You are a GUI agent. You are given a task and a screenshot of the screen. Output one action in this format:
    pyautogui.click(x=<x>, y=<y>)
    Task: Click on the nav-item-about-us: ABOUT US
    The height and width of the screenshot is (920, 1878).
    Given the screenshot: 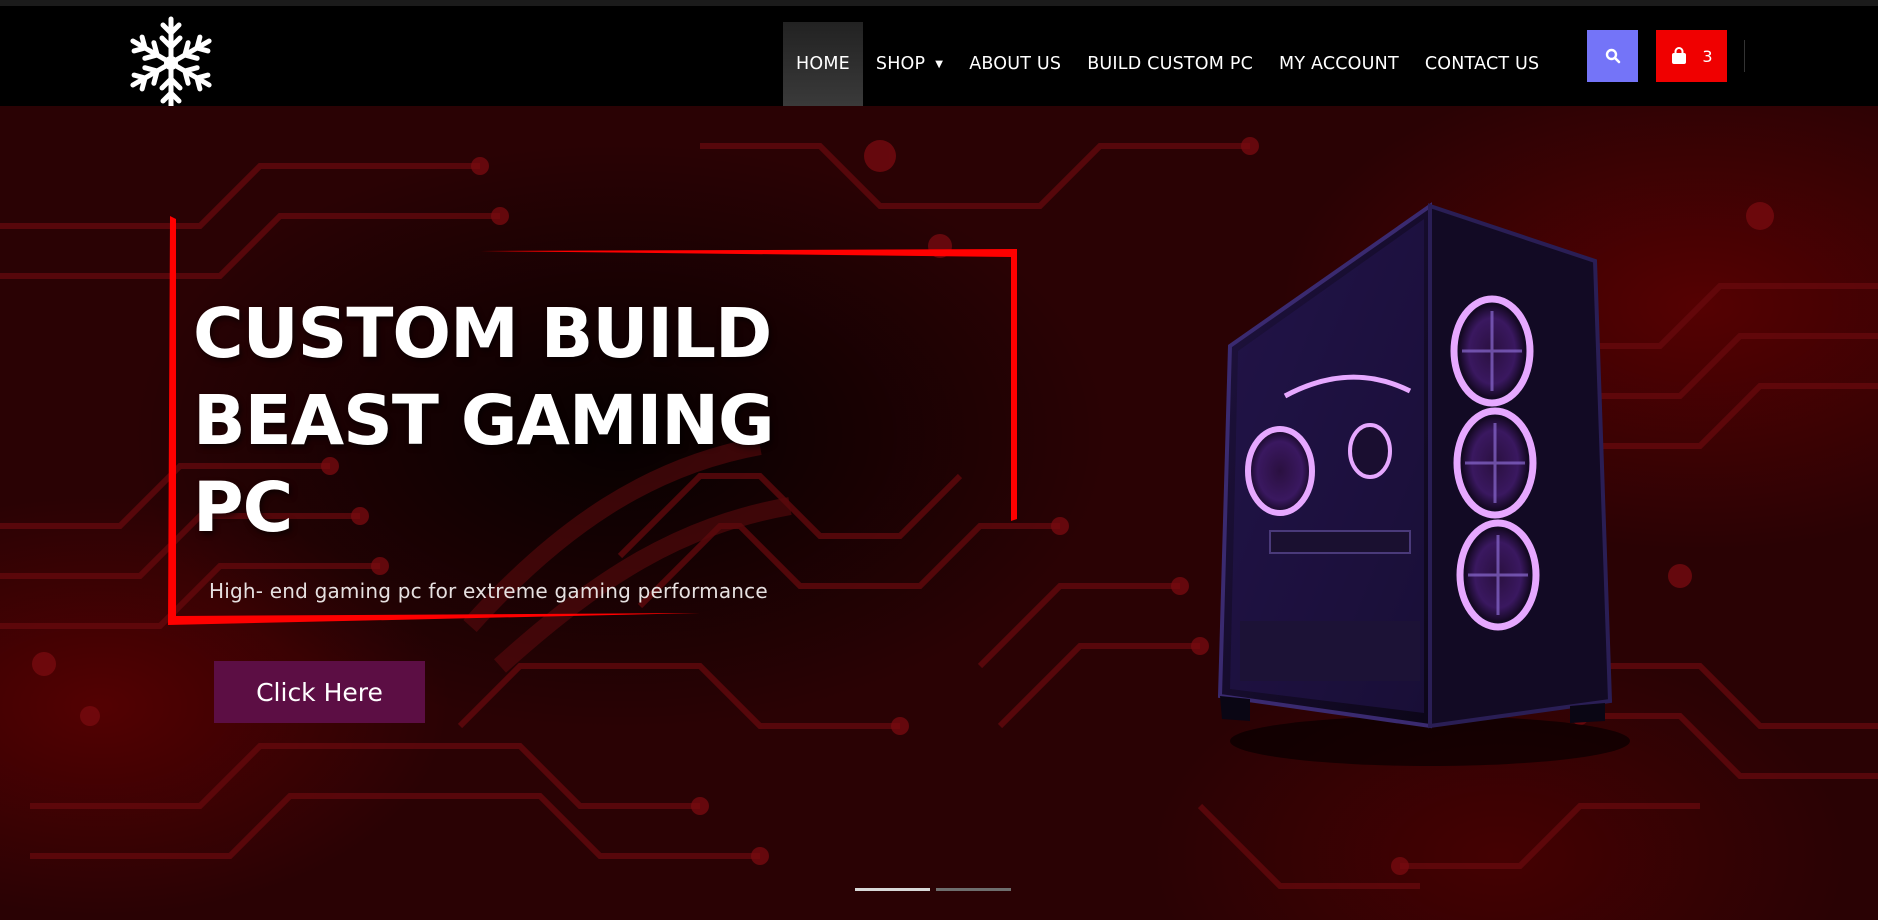 What is the action you would take?
    pyautogui.click(x=1015, y=64)
    